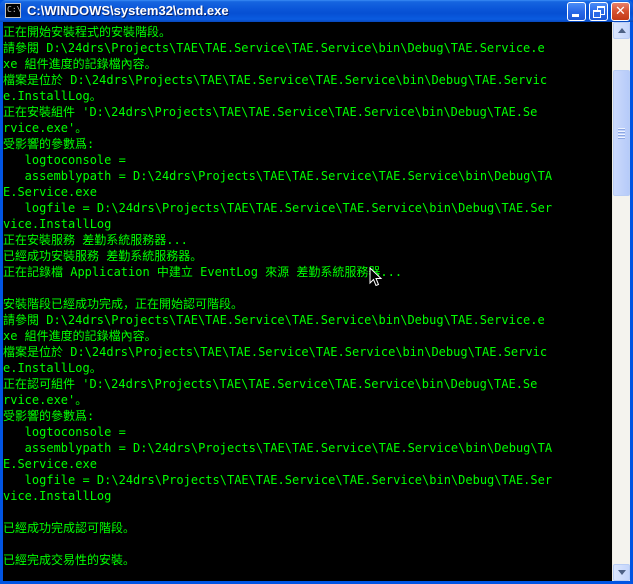  I want to click on restore-icon, so click(599, 12).